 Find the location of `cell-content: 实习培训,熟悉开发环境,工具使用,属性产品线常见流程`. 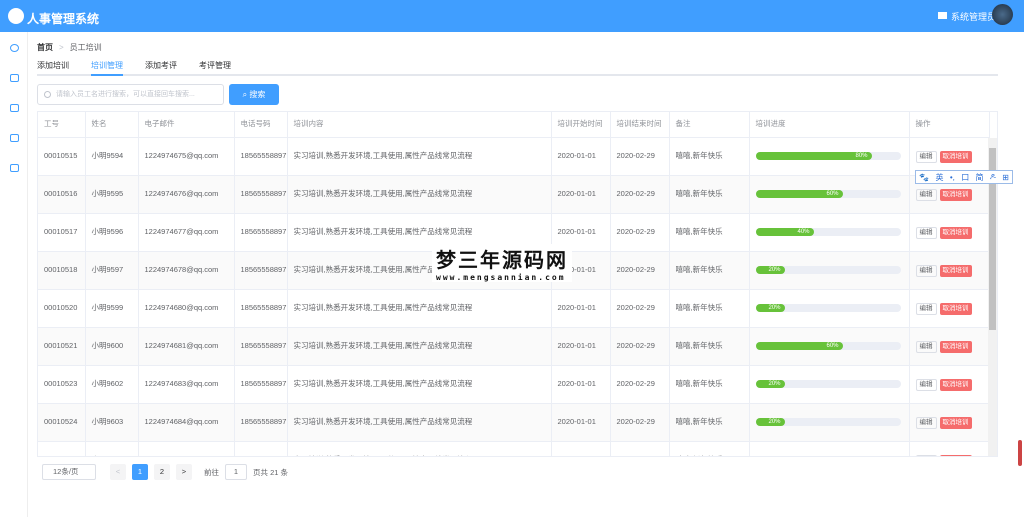

cell-content: 实习培训,熟悉开发环境,工具使用,属性产品线常见流程 is located at coordinates (419, 194).